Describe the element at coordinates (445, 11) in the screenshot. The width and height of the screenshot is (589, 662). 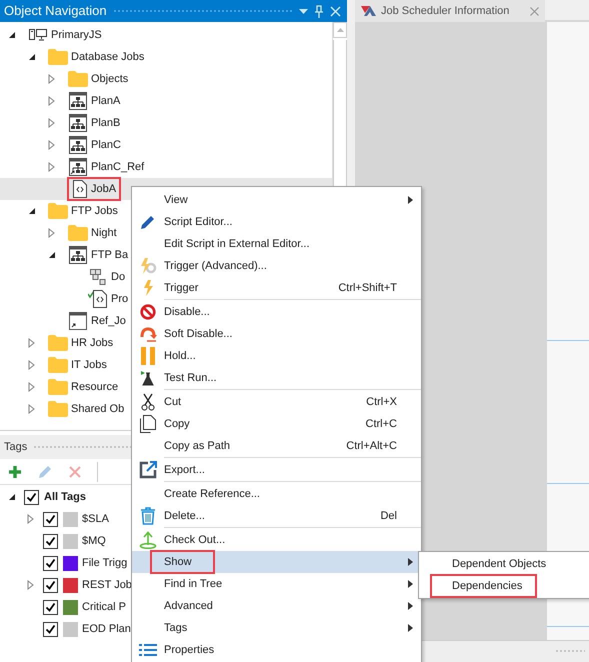
I see `tab-title: Job Scheduler Information` at that location.